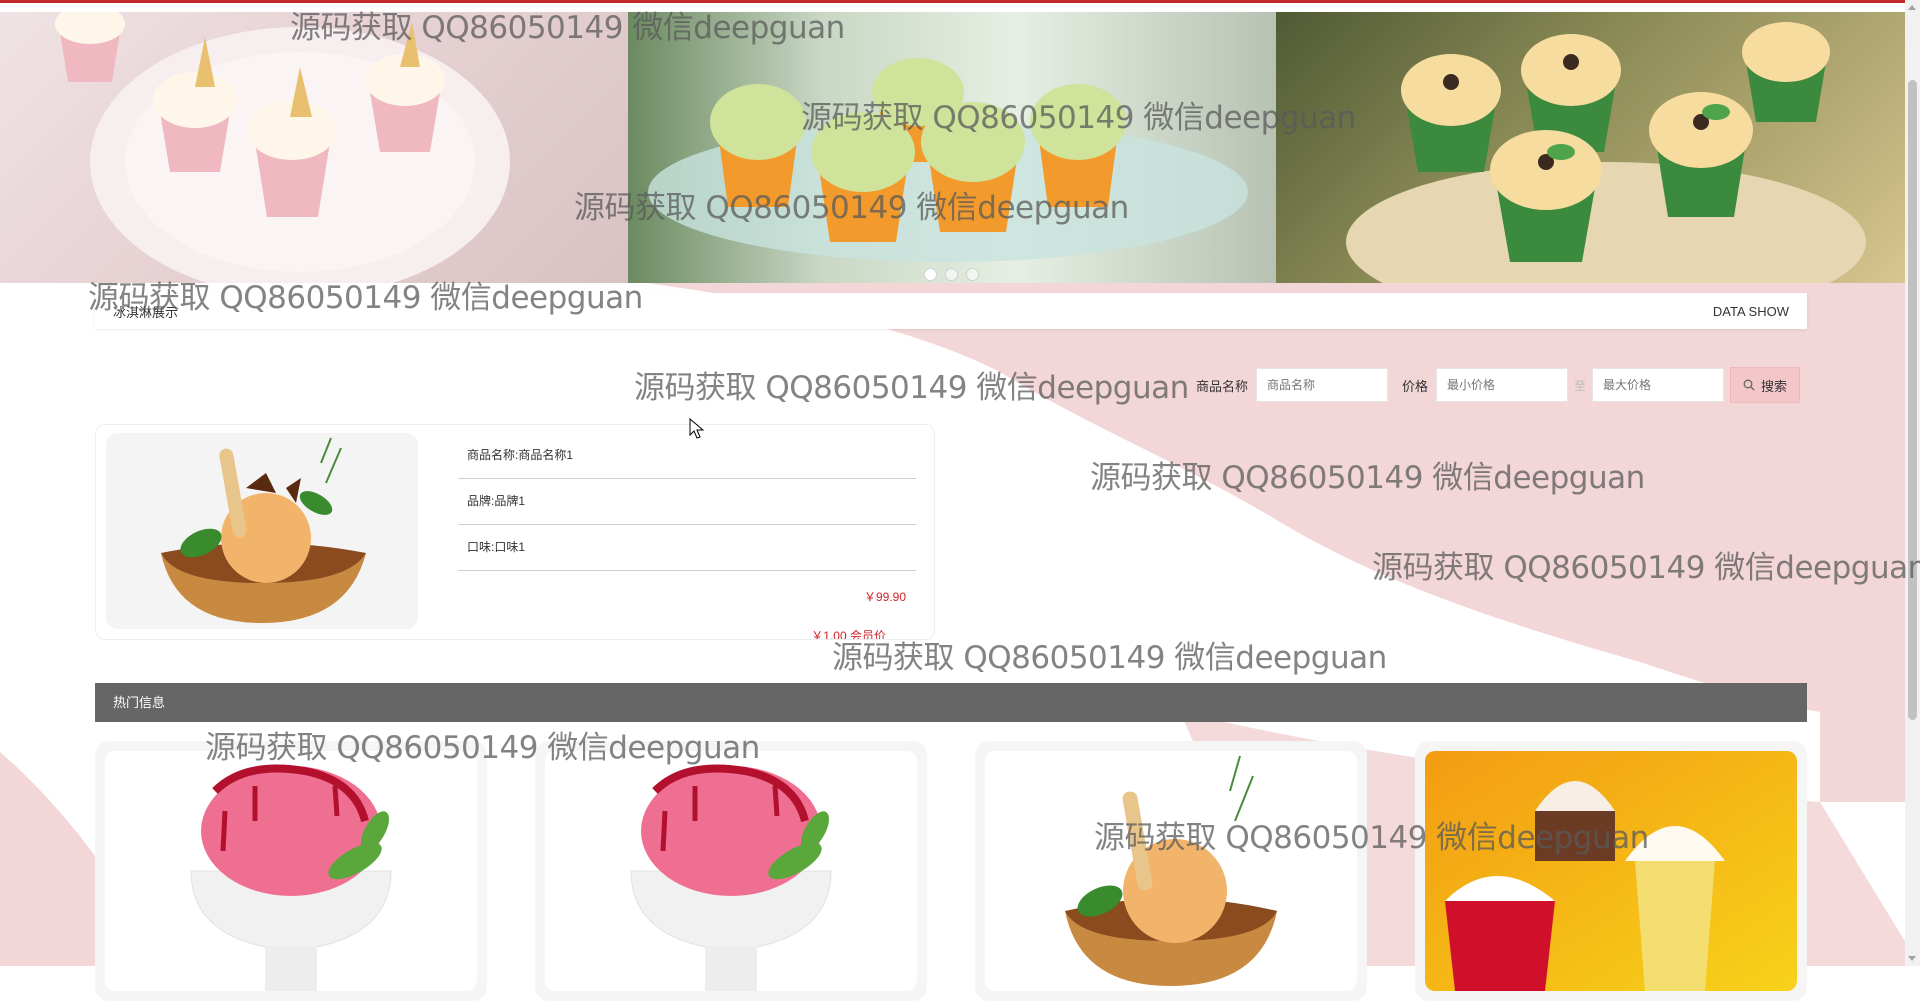  I want to click on banner-slide-cupcakes-pink, so click(314, 147).